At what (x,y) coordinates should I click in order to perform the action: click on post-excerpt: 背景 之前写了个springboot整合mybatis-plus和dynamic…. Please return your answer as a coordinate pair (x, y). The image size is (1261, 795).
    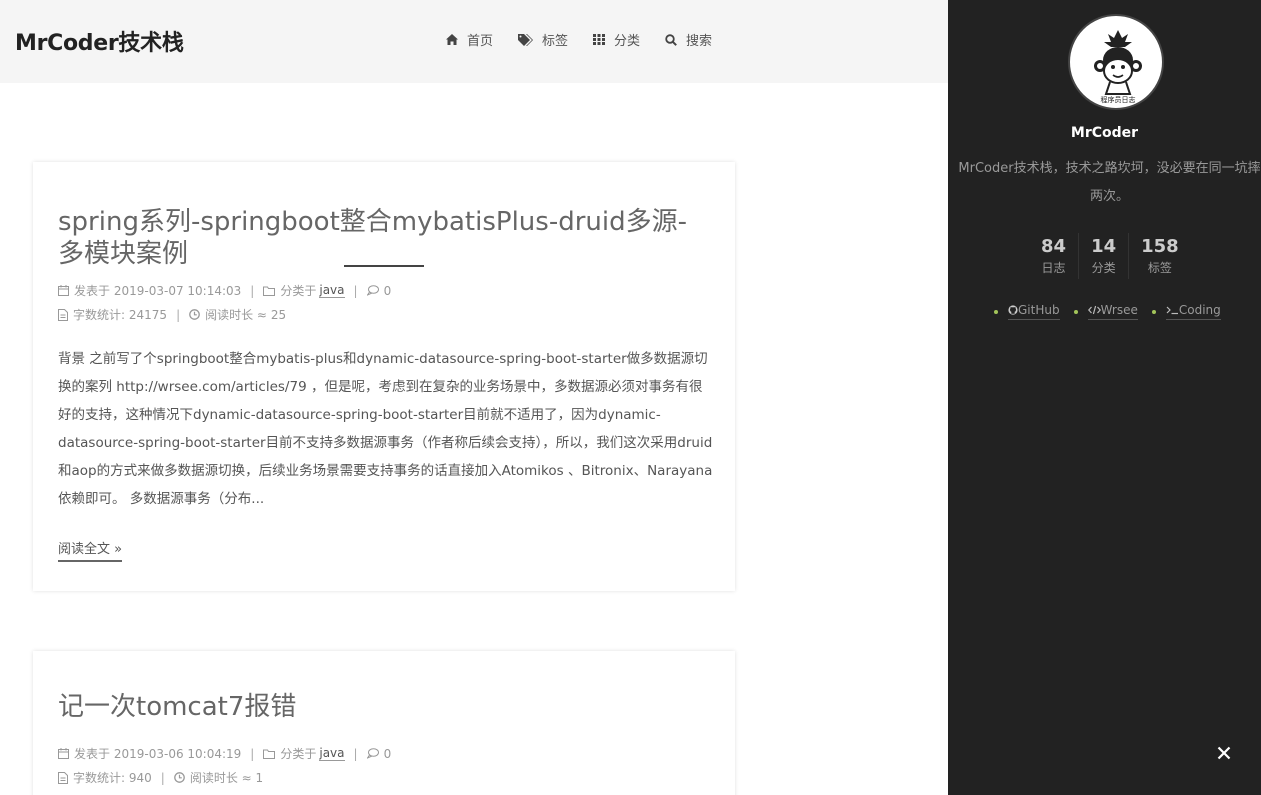
    Looking at the image, I should click on (385, 429).